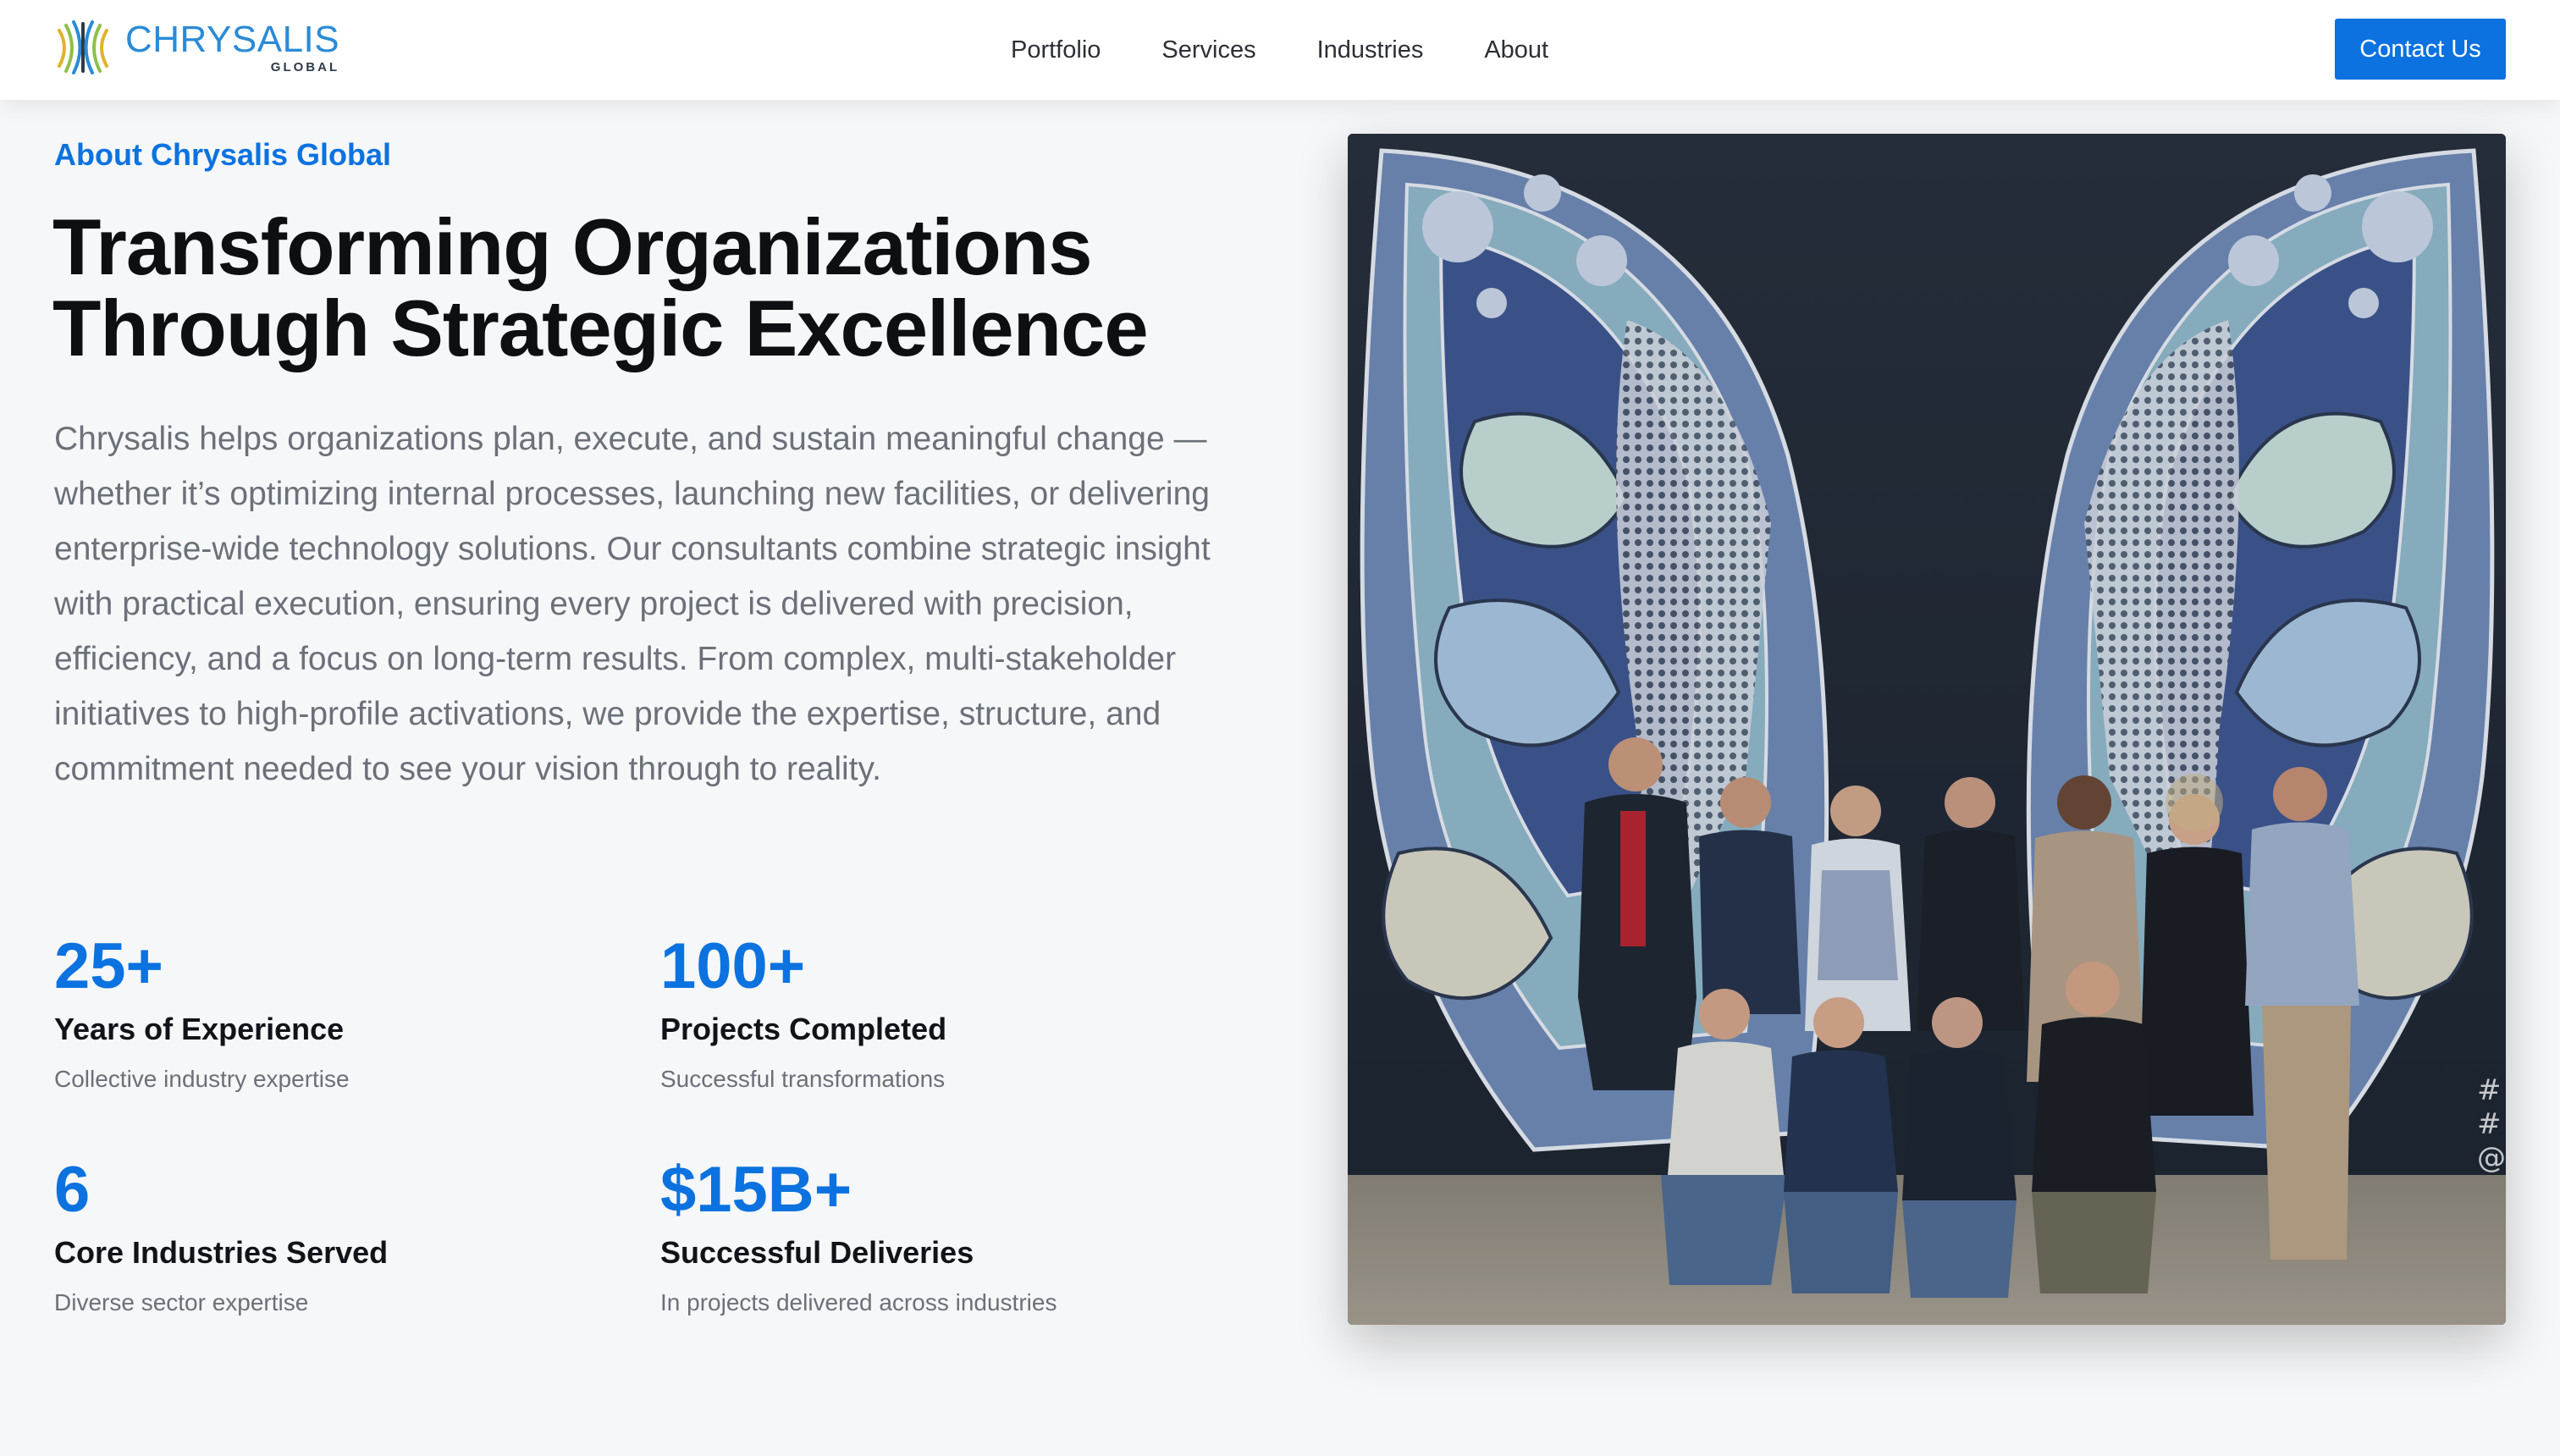  I want to click on stat-value: 100+, so click(733, 966).